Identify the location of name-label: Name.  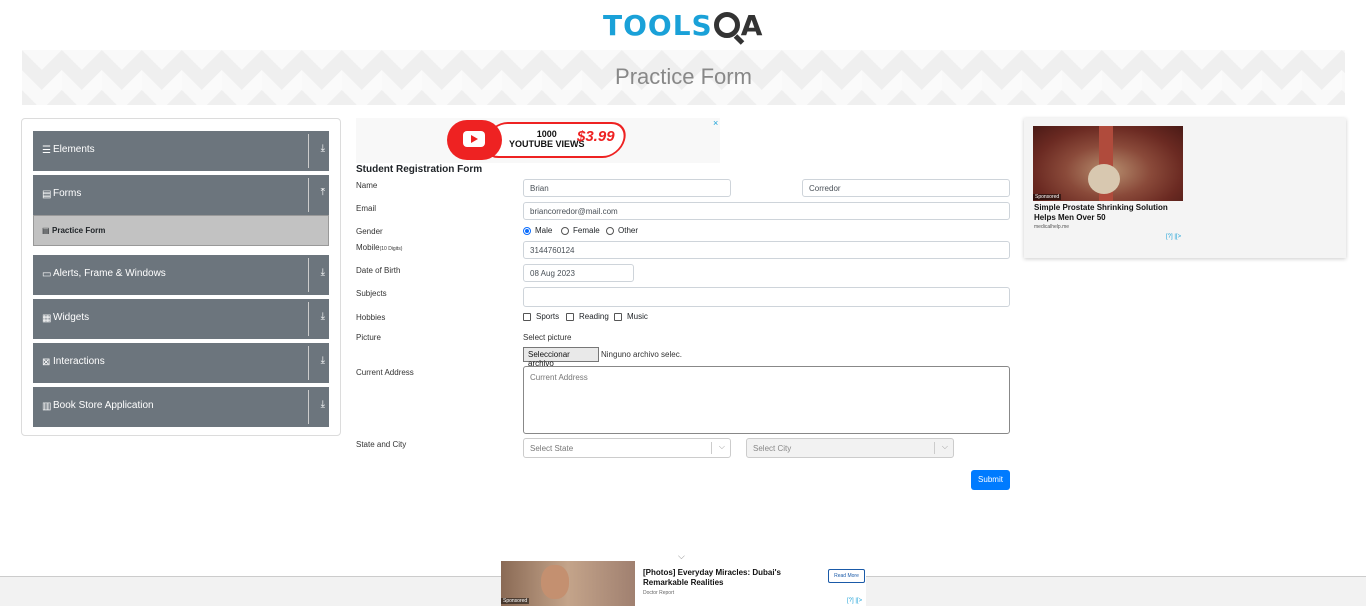
(367, 185).